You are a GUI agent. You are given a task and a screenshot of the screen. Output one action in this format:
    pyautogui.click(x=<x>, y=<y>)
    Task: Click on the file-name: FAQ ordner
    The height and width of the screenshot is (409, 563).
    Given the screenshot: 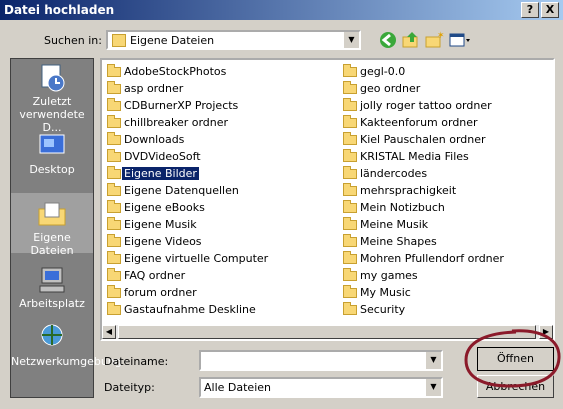 What is the action you would take?
    pyautogui.click(x=155, y=275)
    